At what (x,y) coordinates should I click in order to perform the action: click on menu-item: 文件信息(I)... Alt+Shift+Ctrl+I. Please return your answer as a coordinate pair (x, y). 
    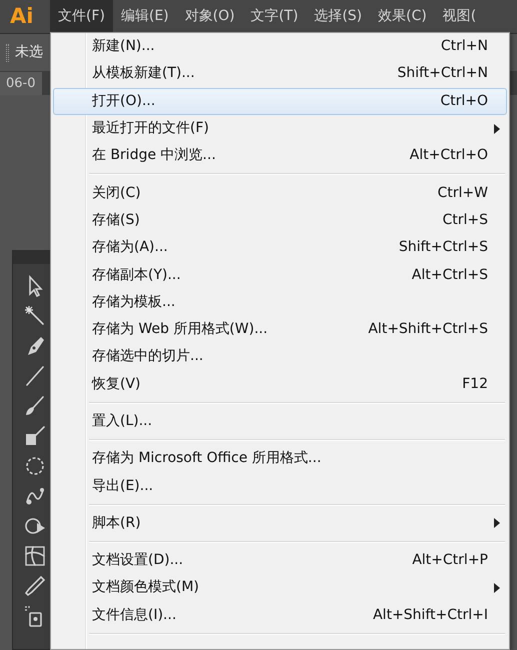
    Looking at the image, I should click on (280, 615).